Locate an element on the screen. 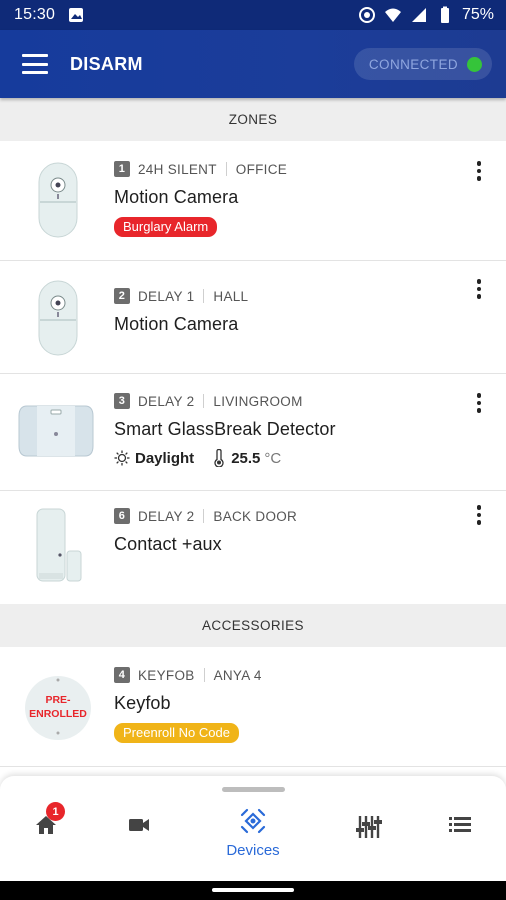  device-name: Contact +aux is located at coordinates (168, 544).